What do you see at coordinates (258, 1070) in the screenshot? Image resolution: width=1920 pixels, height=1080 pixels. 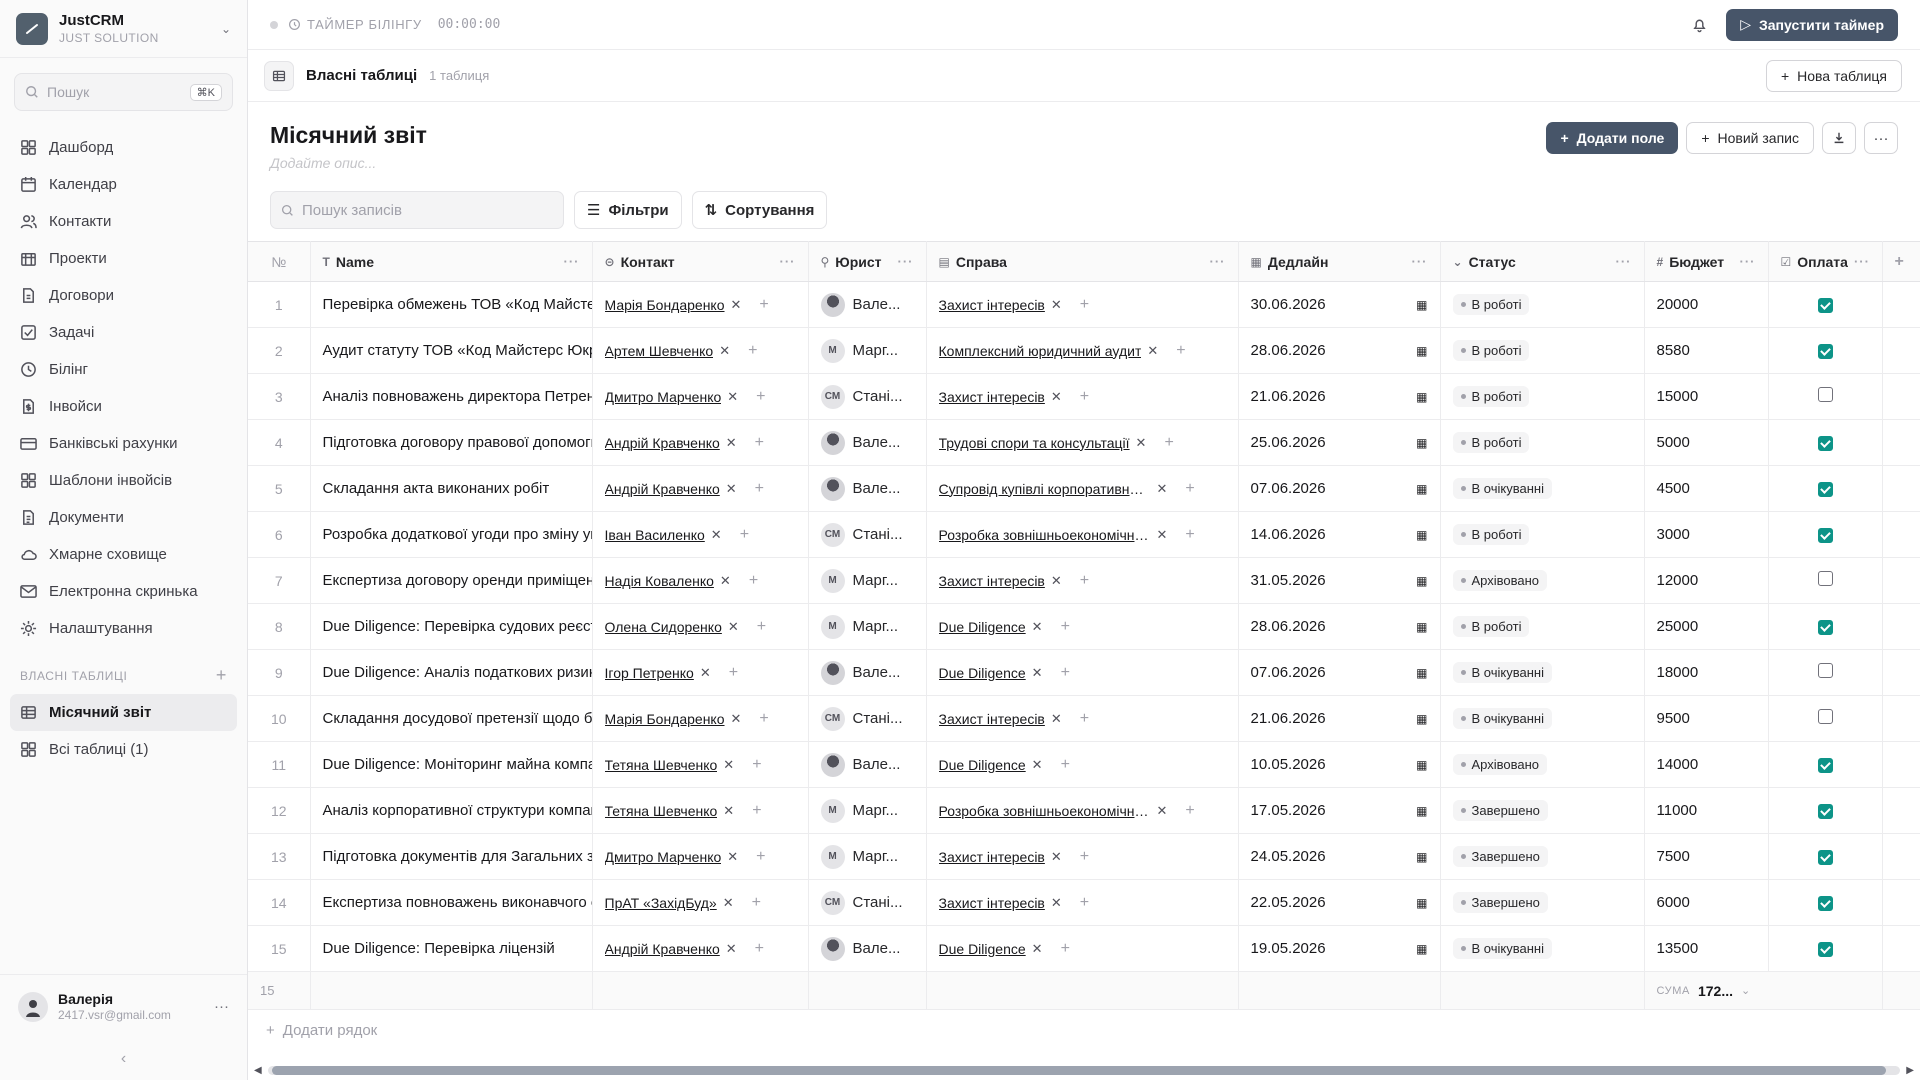 I see `scroll-left-icon: ◀` at bounding box center [258, 1070].